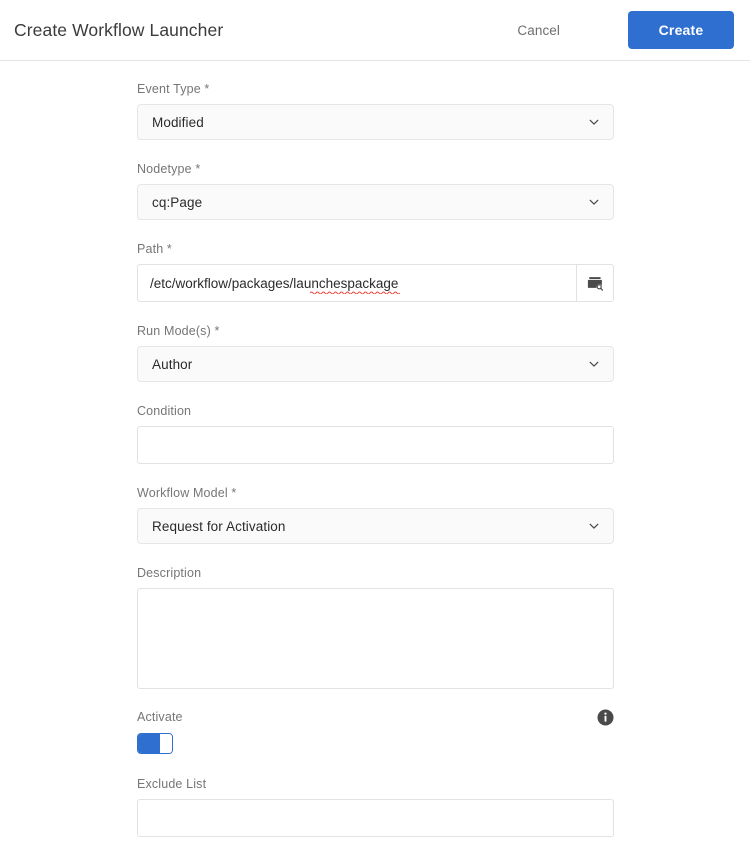 This screenshot has height=859, width=750. I want to click on cancel-button: Cancel, so click(538, 30).